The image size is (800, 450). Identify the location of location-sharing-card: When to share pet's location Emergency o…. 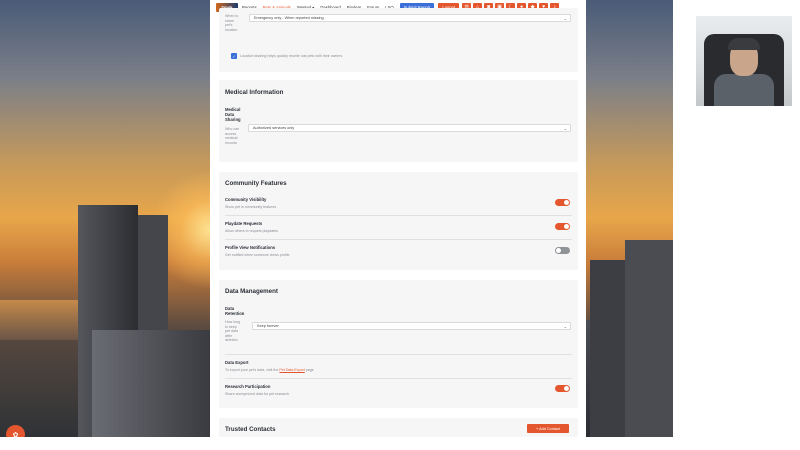
(398, 40).